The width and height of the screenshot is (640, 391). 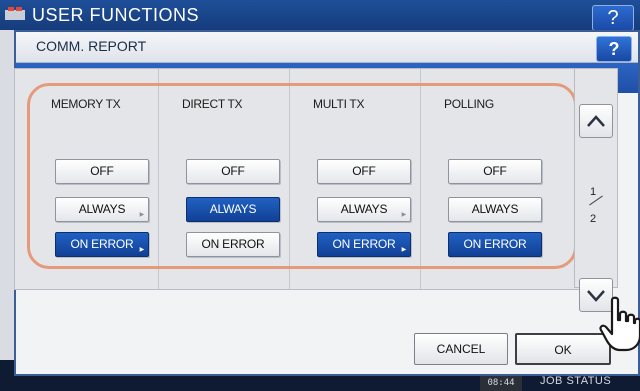 I want to click on chevron-up-icon, so click(x=596, y=121).